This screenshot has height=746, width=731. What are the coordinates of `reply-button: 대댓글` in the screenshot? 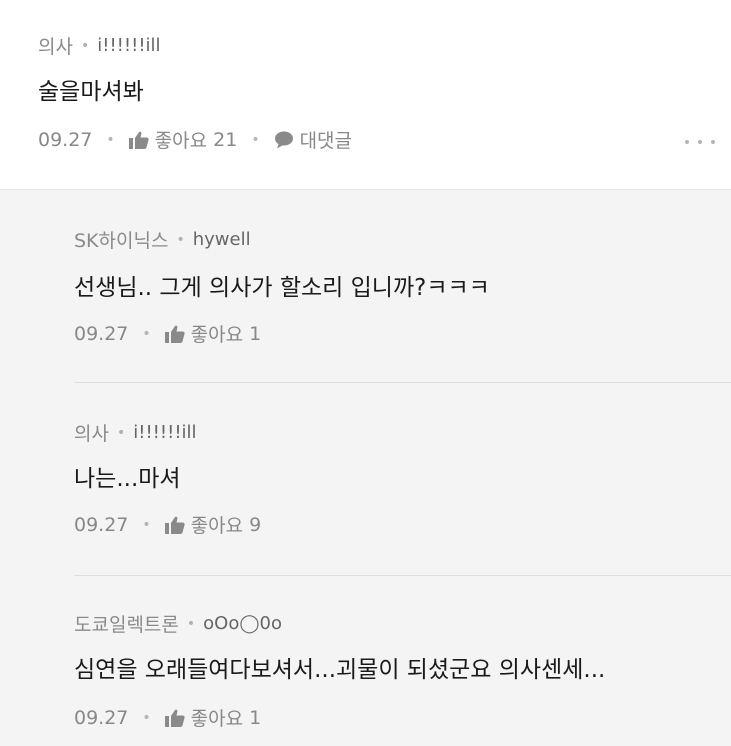 It's located at (313, 139).